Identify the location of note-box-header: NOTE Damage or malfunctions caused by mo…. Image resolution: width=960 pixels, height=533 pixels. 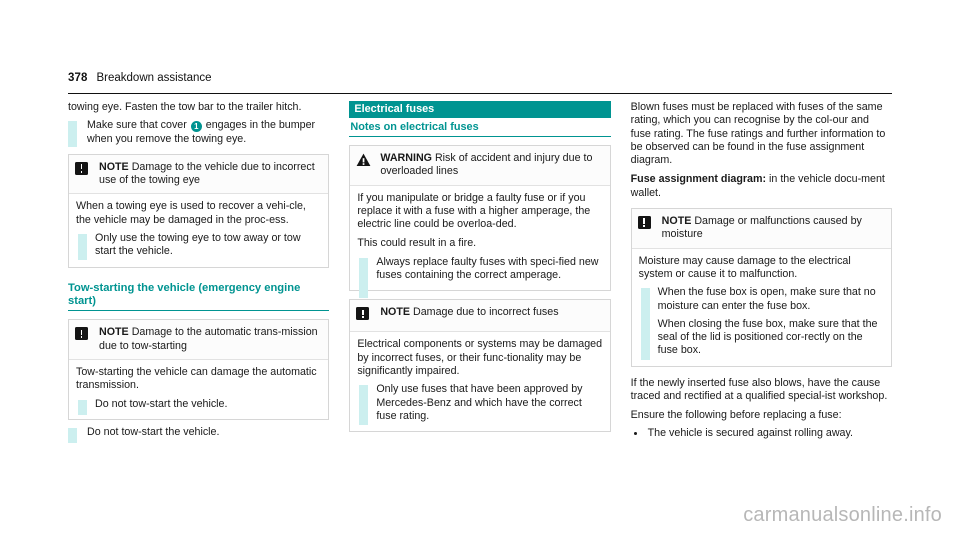
(761, 229).